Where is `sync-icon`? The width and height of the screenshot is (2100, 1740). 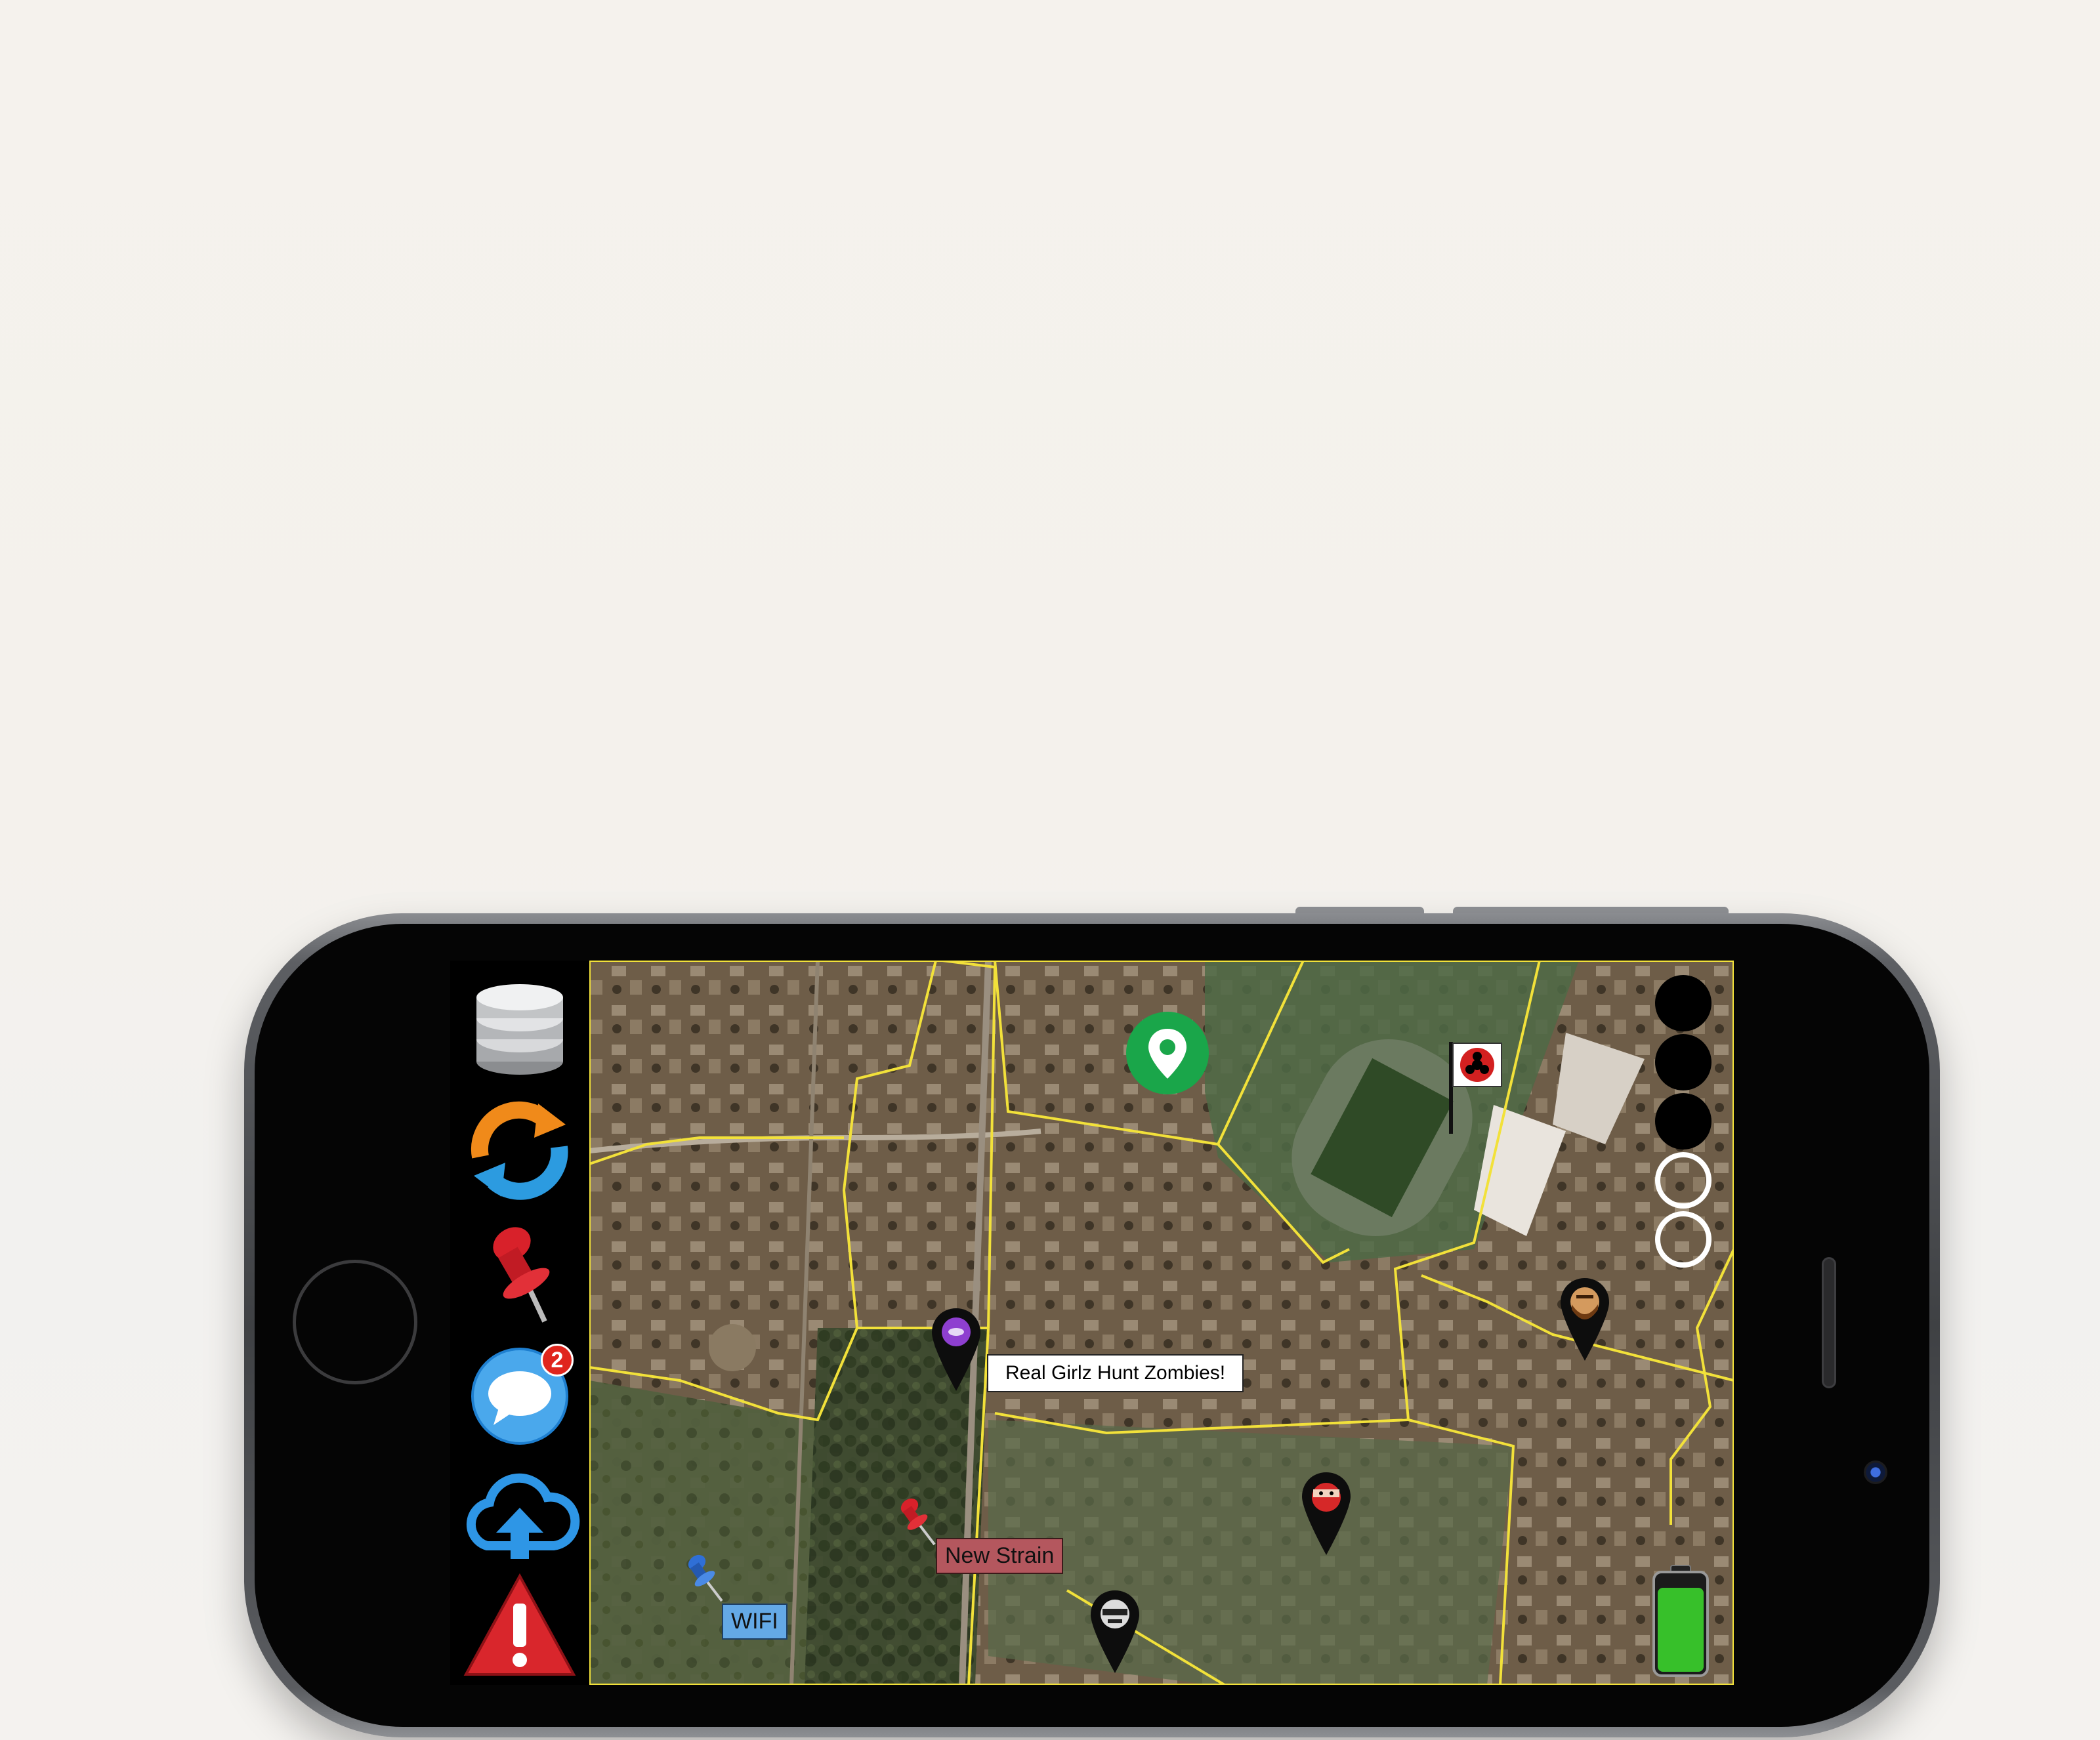
sync-icon is located at coordinates (519, 1150).